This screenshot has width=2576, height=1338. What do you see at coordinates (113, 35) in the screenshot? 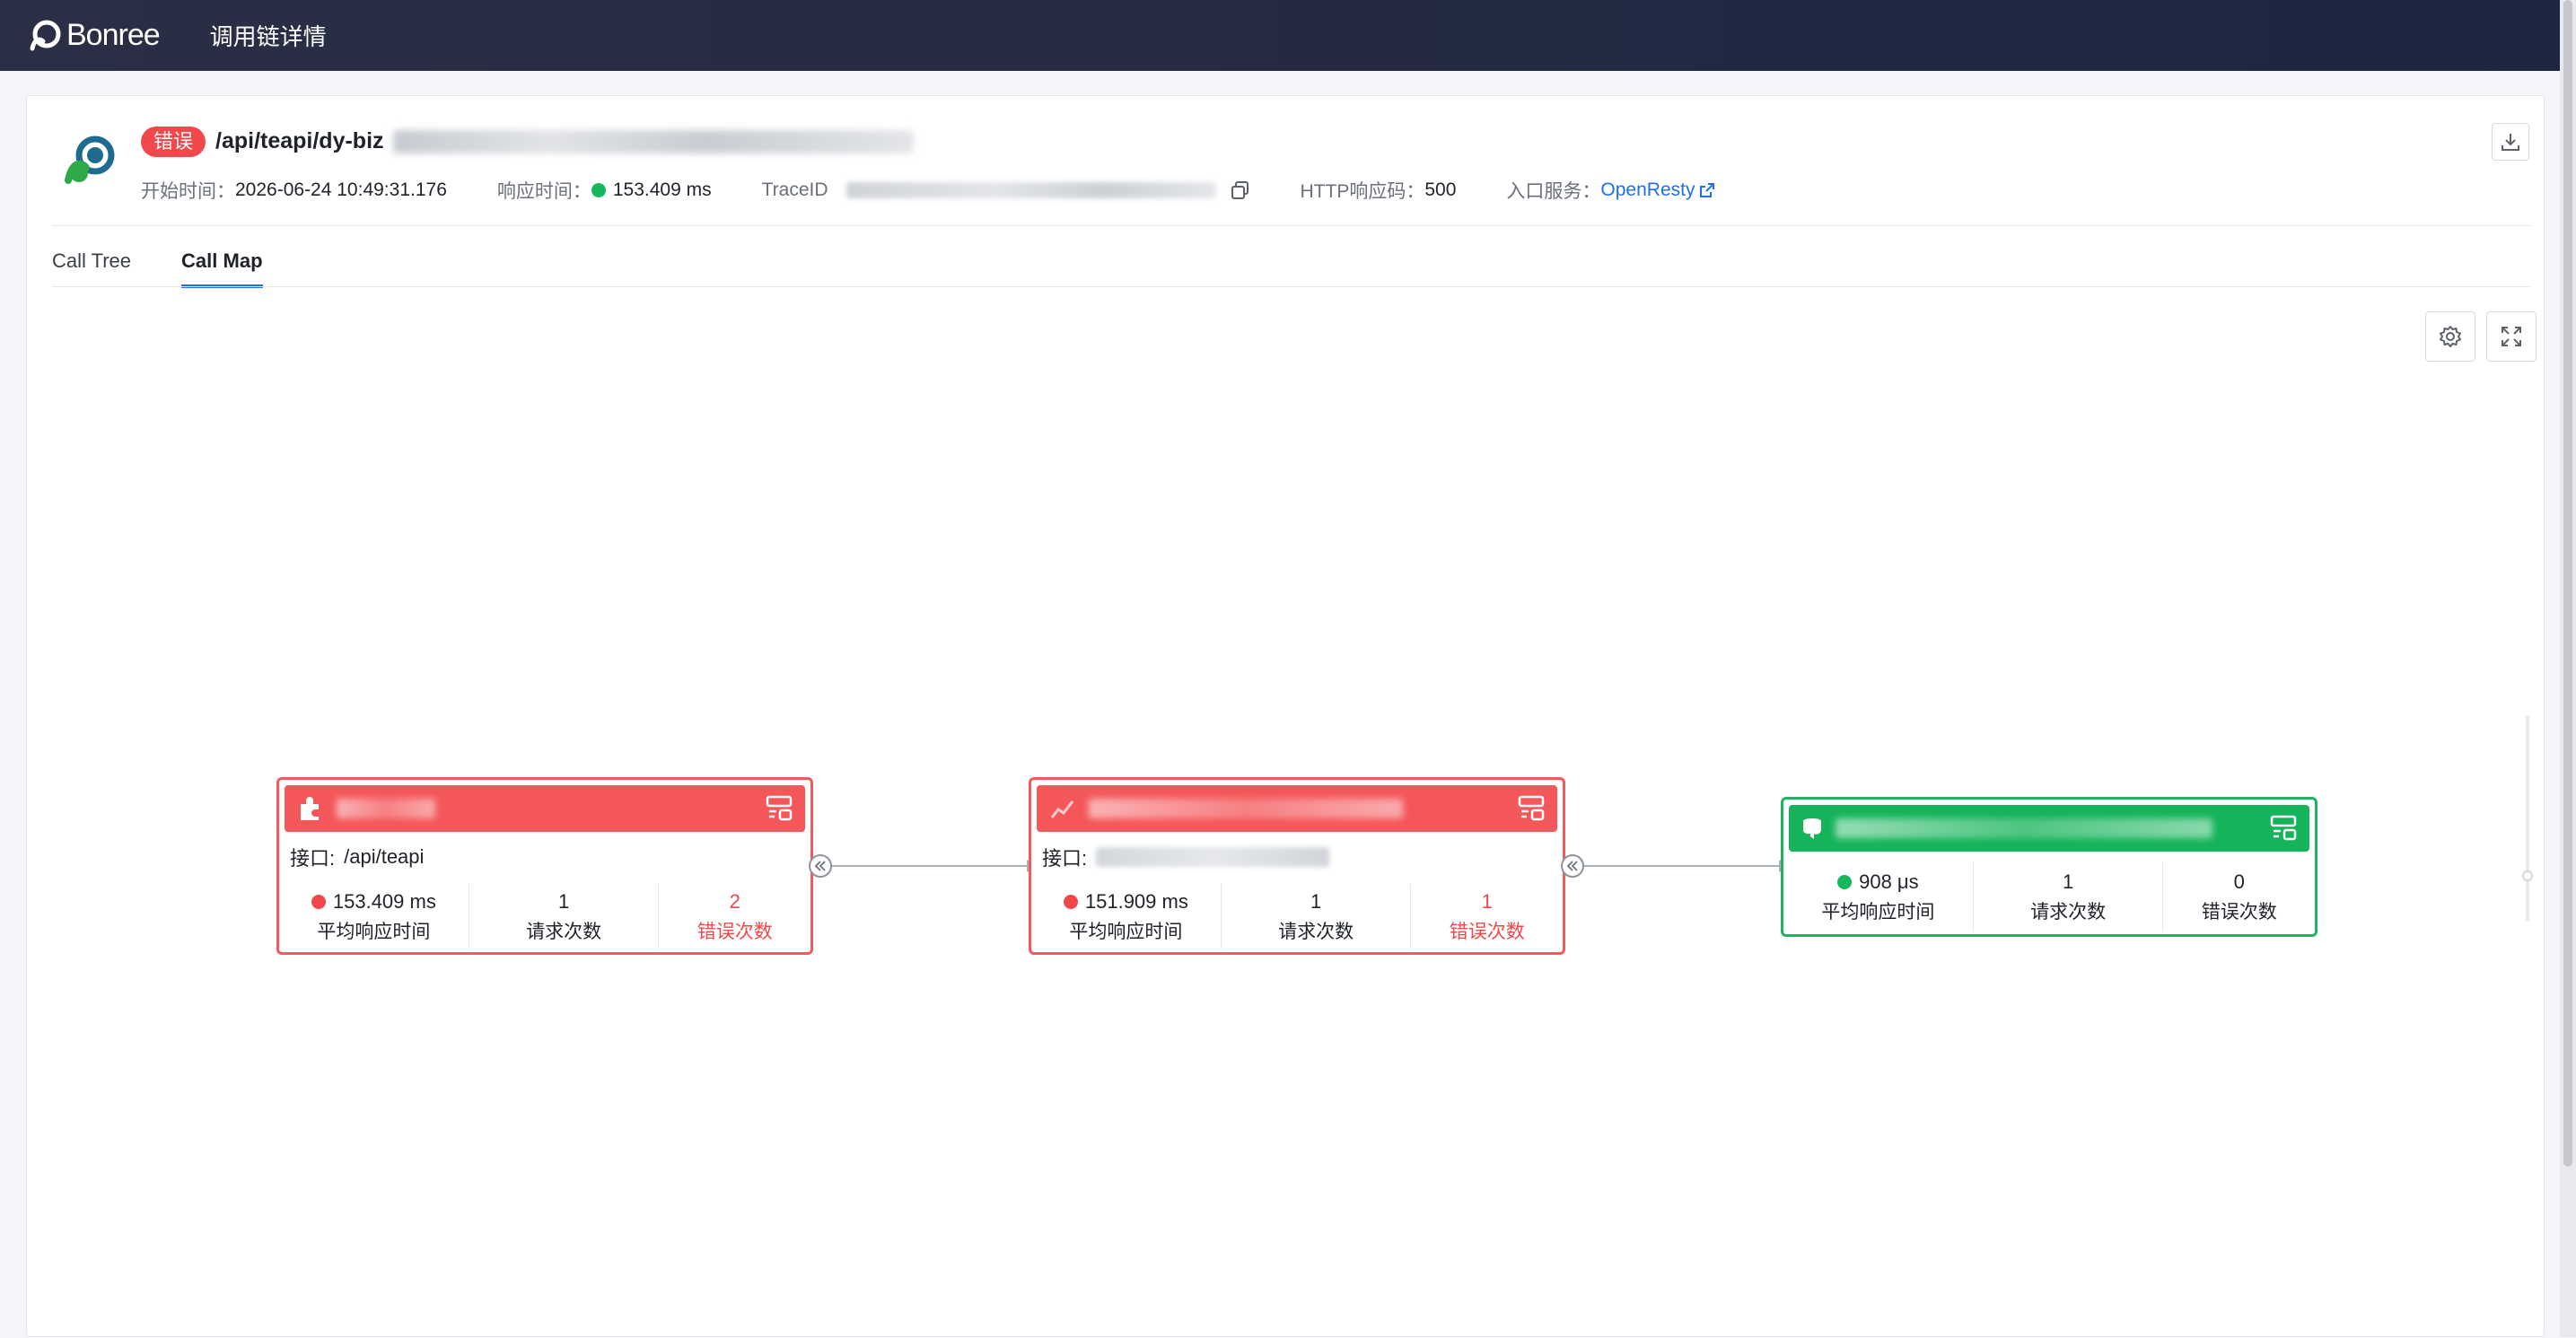
I see `brand-name: Bonree` at bounding box center [113, 35].